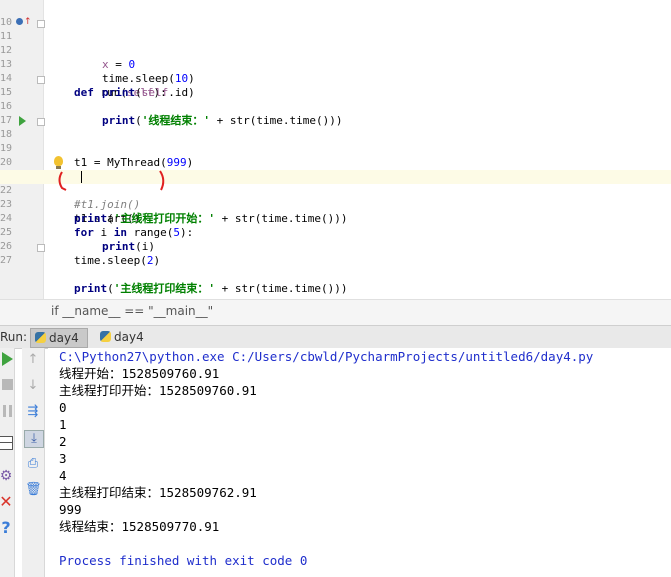 The image size is (671, 577). I want to click on close-icon: ✕, so click(7, 502).